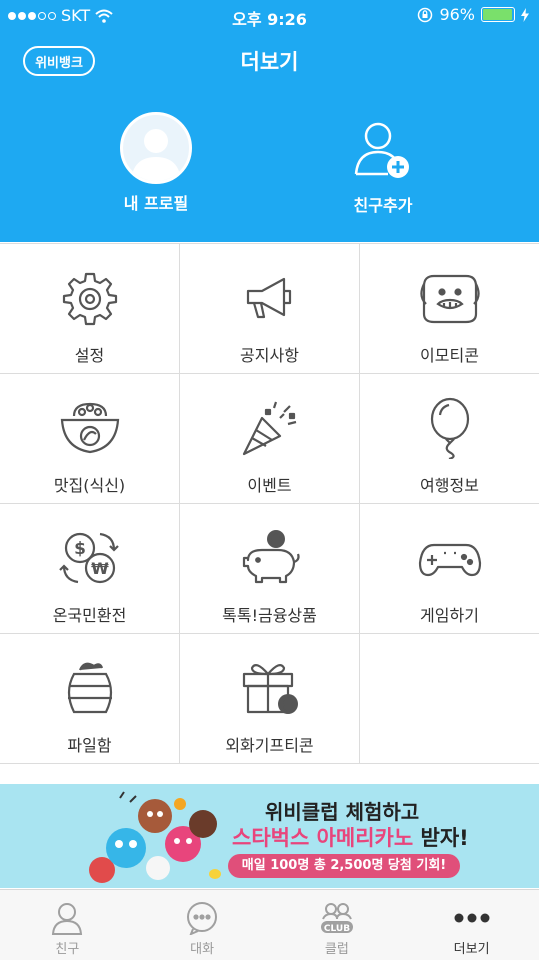  Describe the element at coordinates (270, 558) in the screenshot. I see `piggy-bank-icon: $` at that location.